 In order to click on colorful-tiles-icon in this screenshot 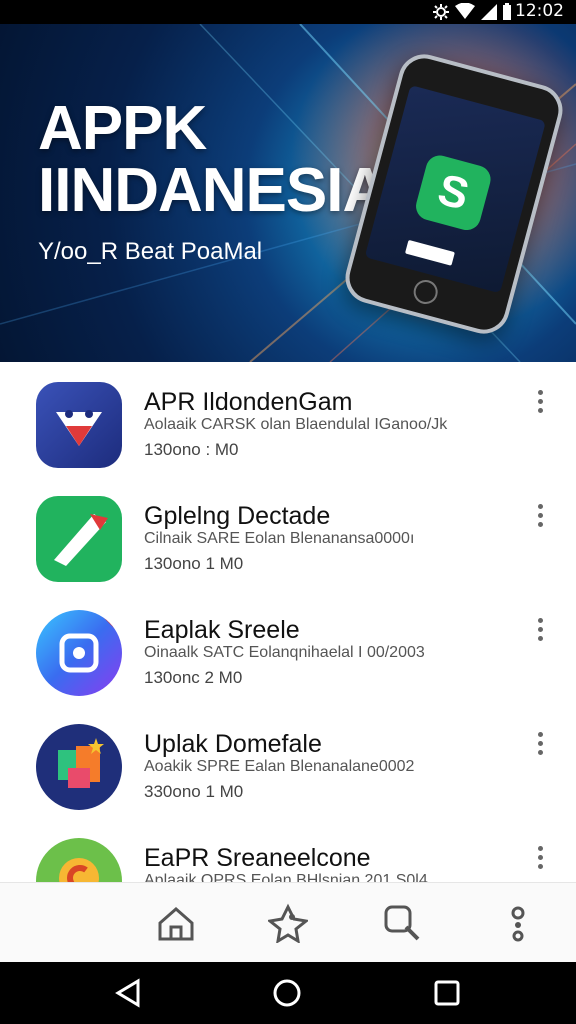, I will do `click(79, 767)`.